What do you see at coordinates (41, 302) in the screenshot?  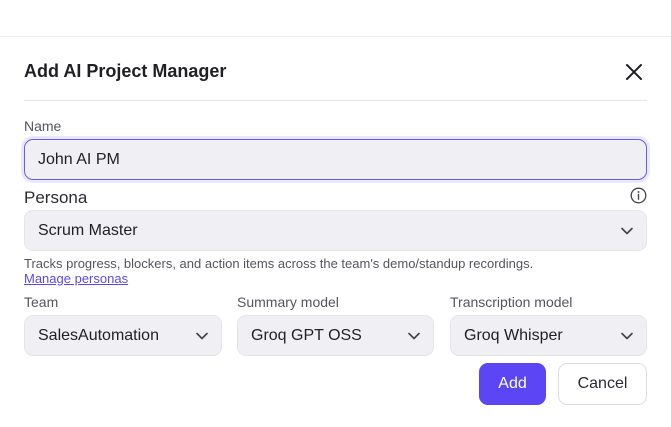 I see `team-label: Team` at bounding box center [41, 302].